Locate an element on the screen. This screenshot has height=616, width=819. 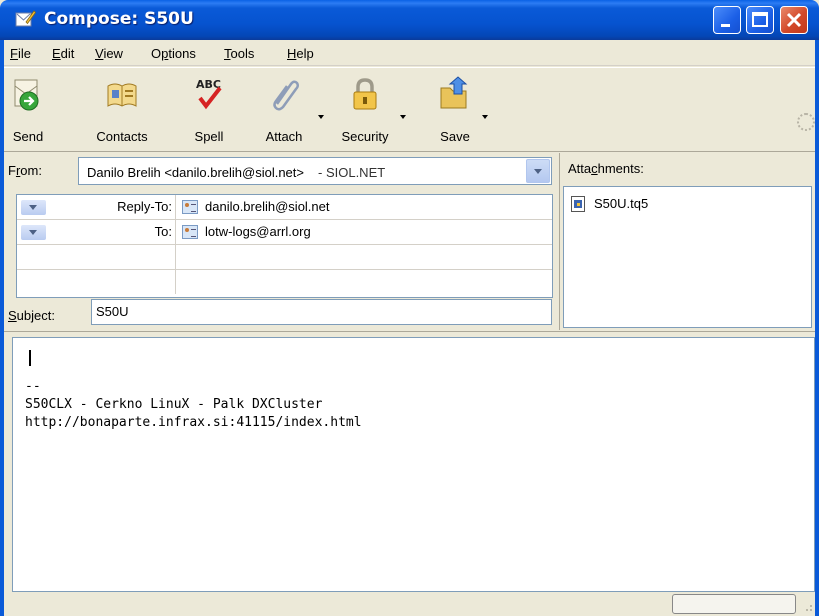
maximize-button is located at coordinates (760, 20).